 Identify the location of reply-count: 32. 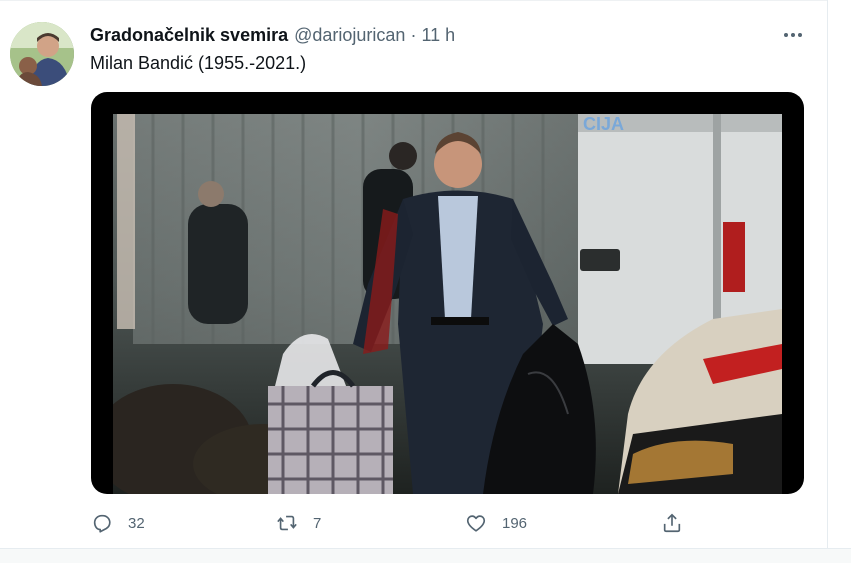
(136, 523).